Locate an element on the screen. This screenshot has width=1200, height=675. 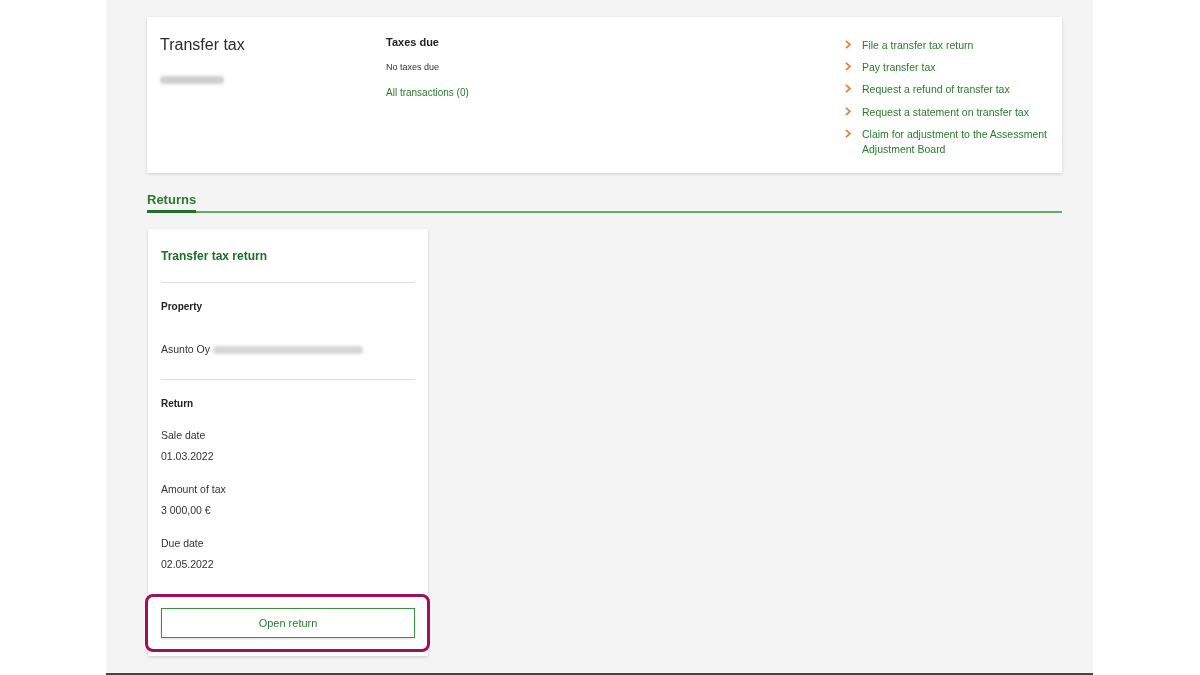
service-link: Pay transfer tax is located at coordinates (899, 67).